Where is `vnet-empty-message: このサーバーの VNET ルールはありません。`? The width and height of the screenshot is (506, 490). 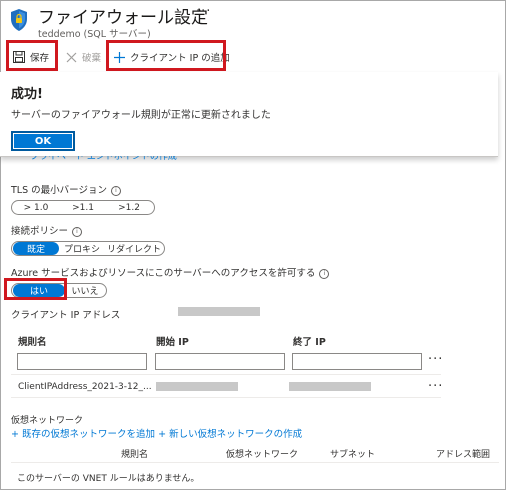 vnet-empty-message: このサーバーの VNET ルールはありません。 is located at coordinates (108, 479).